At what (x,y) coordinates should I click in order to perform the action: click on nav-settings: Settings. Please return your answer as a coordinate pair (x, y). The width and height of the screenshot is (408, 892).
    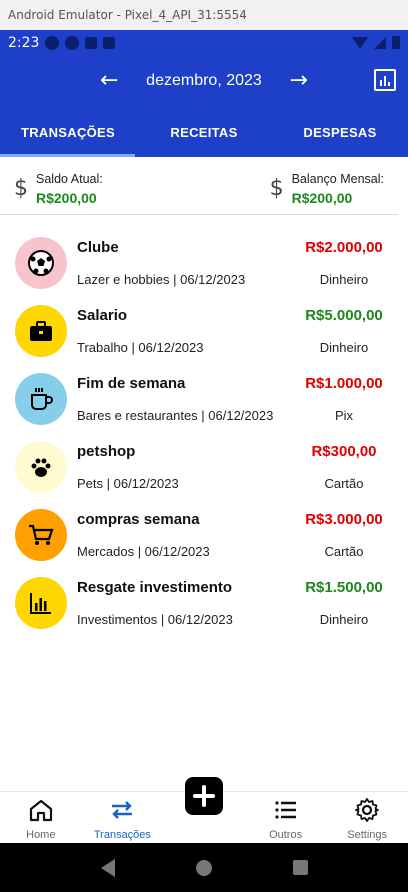
    Looking at the image, I should click on (367, 817).